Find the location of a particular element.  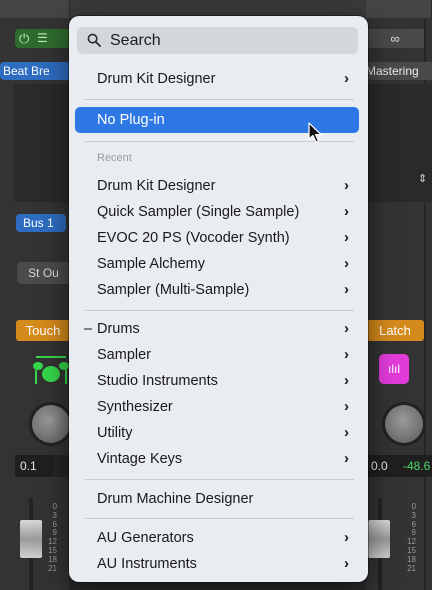

menu-item-label: Sample Alchemy is located at coordinates (151, 264).